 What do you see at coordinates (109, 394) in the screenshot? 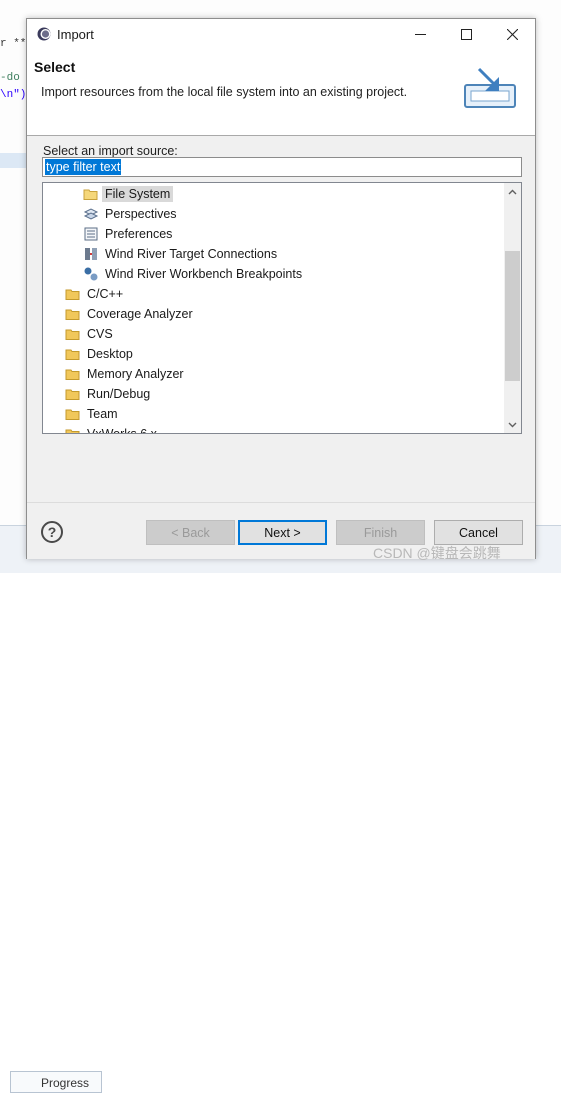
I see `tree-item-run-debug: Run/Debug` at bounding box center [109, 394].